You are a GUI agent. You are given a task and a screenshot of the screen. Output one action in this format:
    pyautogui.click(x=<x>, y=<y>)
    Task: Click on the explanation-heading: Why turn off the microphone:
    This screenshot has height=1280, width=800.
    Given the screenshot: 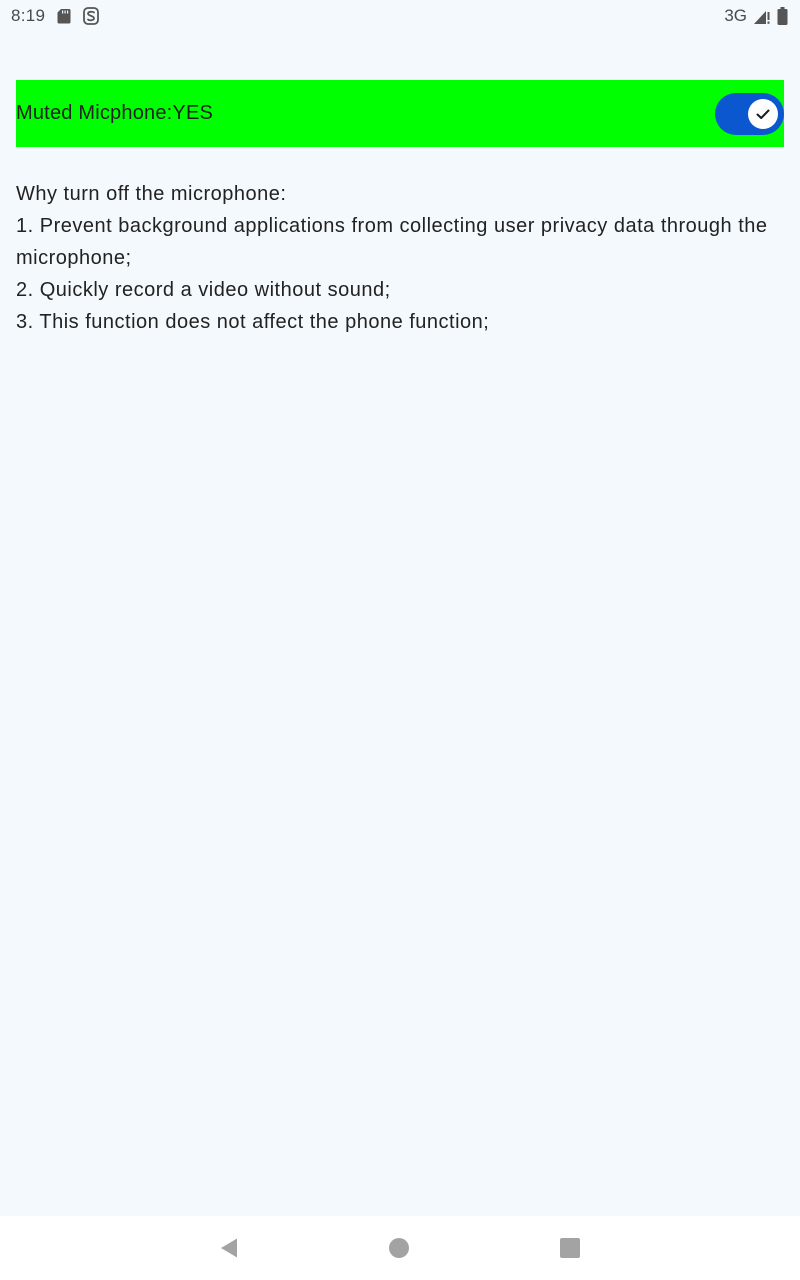 What is the action you would take?
    pyautogui.click(x=151, y=194)
    